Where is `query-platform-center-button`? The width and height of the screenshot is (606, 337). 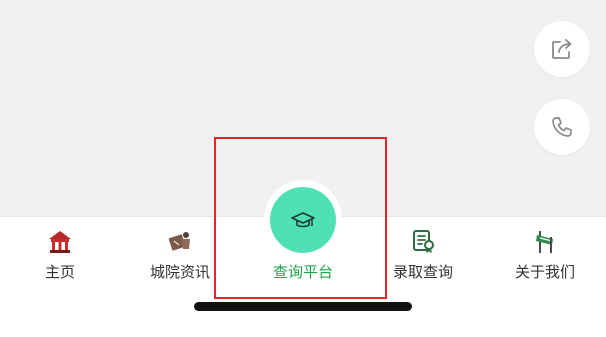 query-platform-center-button is located at coordinates (303, 220).